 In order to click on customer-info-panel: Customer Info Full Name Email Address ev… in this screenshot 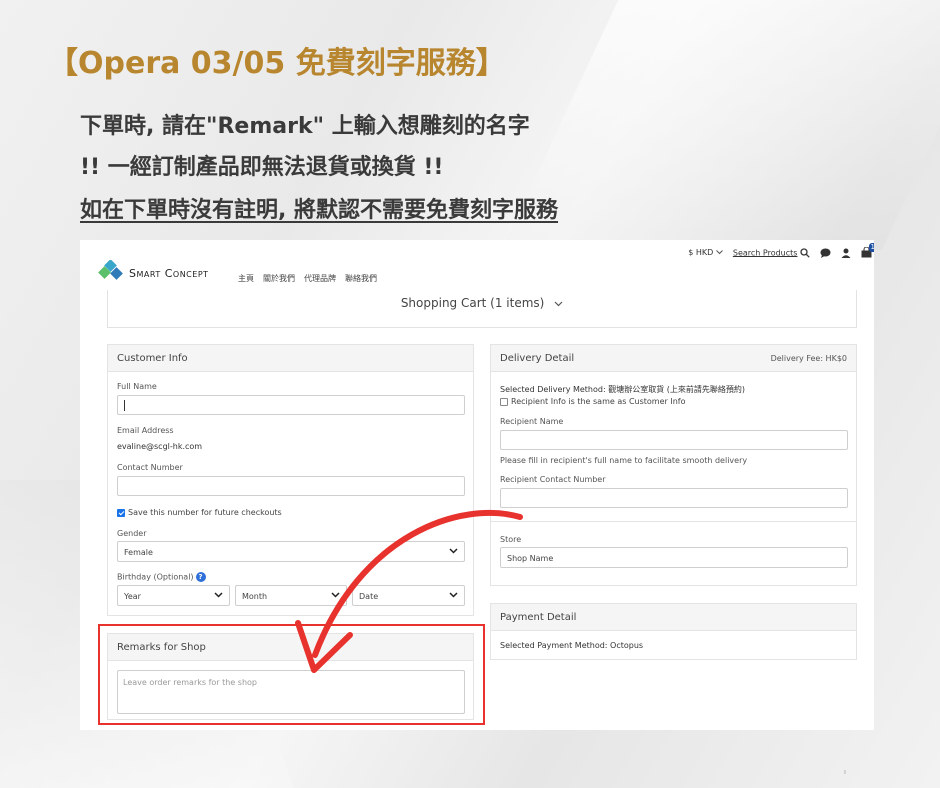, I will do `click(290, 480)`.